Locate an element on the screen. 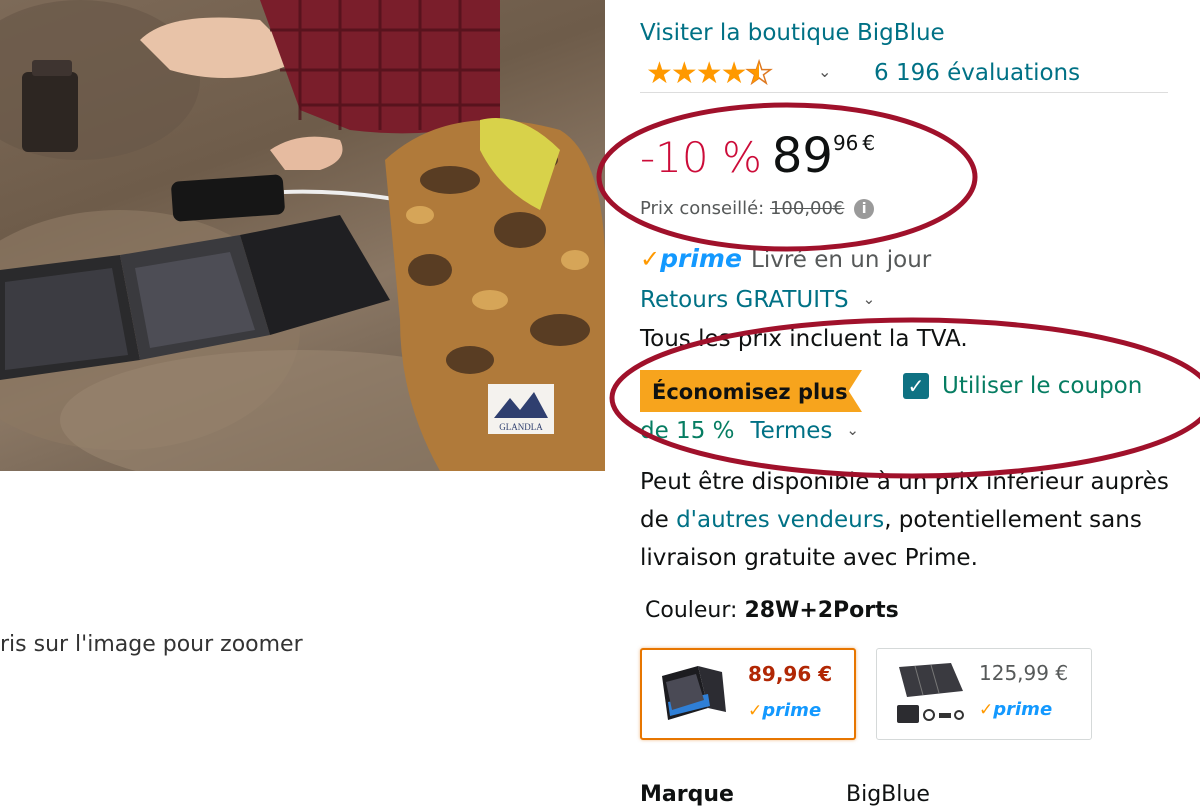 The width and height of the screenshot is (1200, 807). solar-panel-kit-thumbnail is located at coordinates (930, 693).